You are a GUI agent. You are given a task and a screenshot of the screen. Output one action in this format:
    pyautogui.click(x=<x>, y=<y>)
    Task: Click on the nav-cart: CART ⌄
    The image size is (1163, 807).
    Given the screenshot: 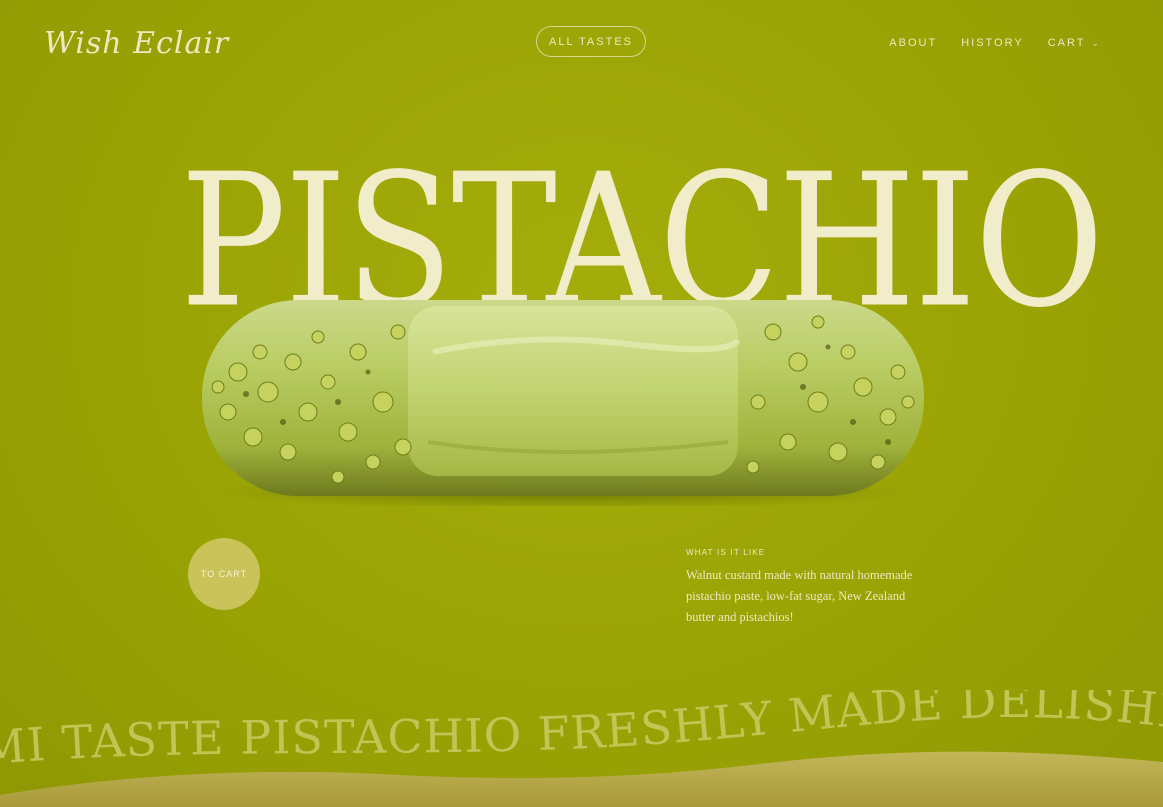 What is the action you would take?
    pyautogui.click(x=1074, y=43)
    